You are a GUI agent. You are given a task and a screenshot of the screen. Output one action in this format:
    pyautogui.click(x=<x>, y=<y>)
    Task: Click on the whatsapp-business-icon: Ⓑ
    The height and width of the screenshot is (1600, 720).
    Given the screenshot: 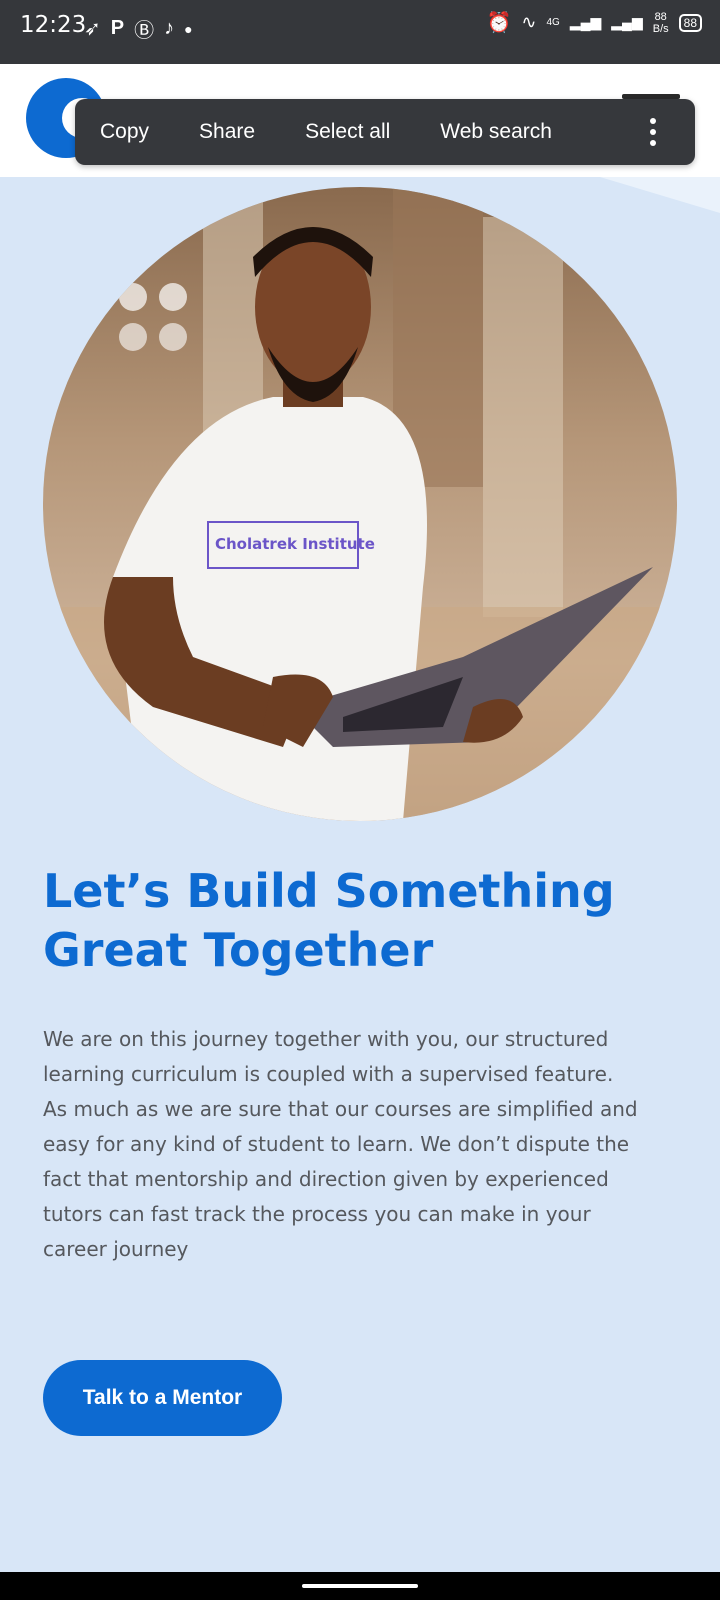 What is the action you would take?
    pyautogui.click(x=144, y=31)
    